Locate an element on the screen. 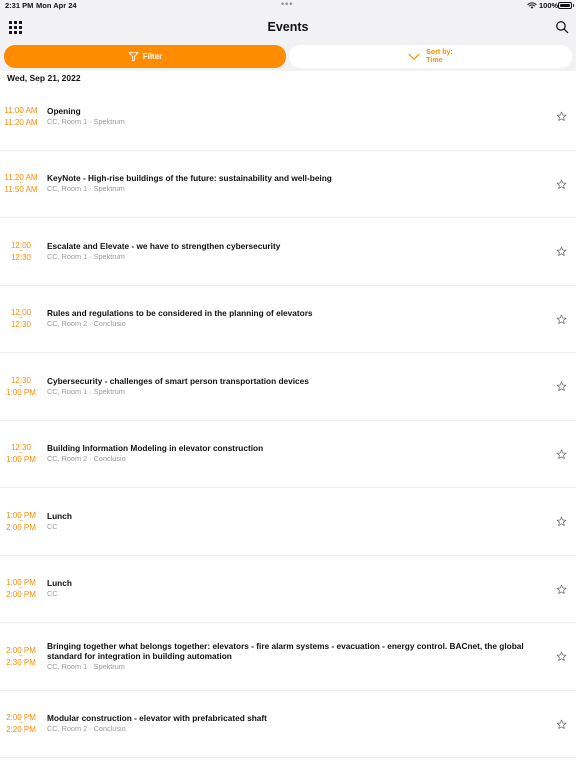 Image resolution: width=576 pixels, height=768 pixels. event-time: 11:20 AM – 11:50 AM is located at coordinates (21, 184).